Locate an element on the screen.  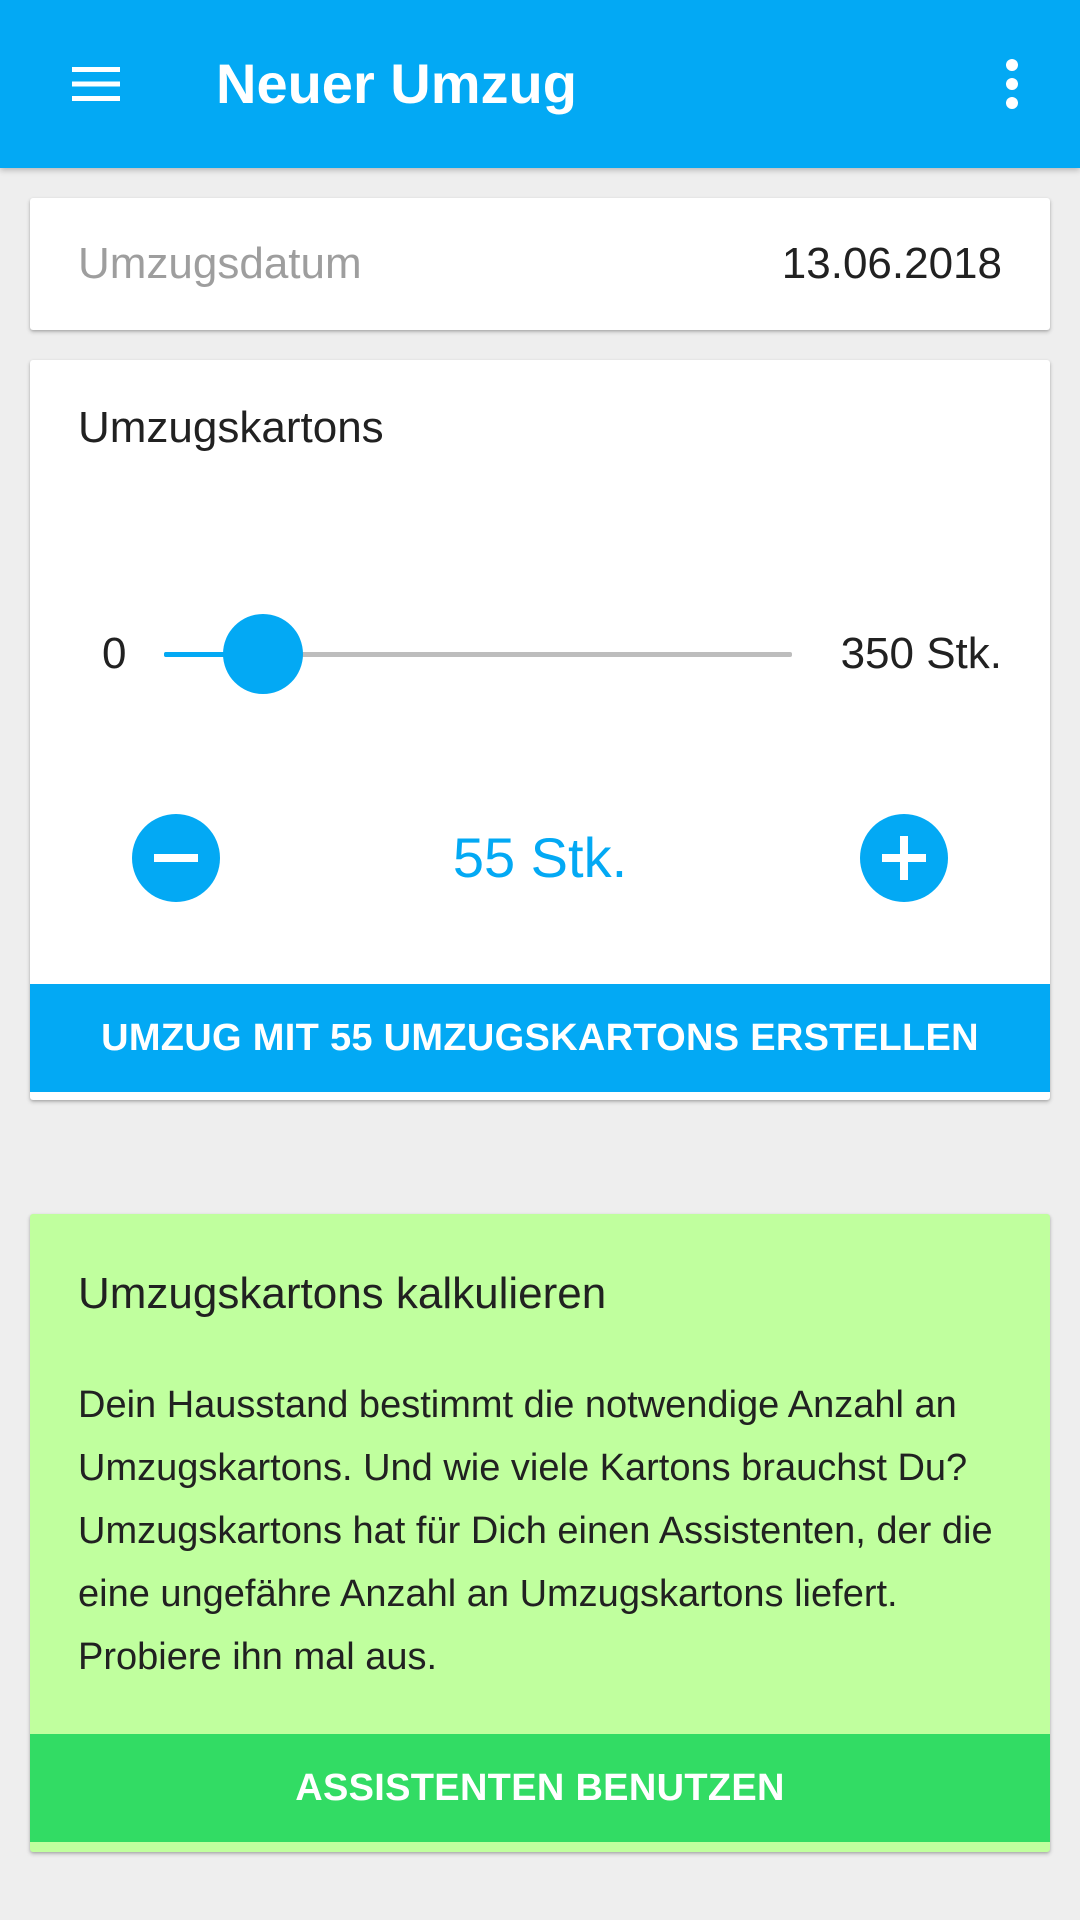
slider-thumb is located at coordinates (263, 654).